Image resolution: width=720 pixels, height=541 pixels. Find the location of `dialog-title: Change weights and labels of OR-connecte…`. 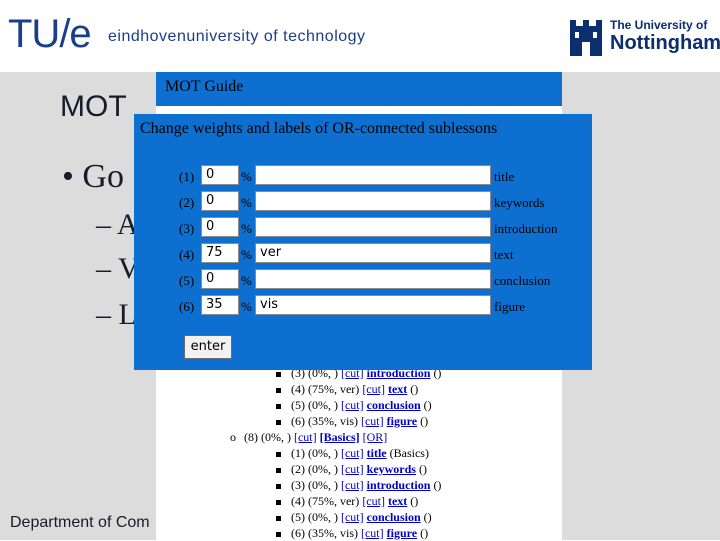

dialog-title: Change weights and labels of OR-connecte… is located at coordinates (319, 128).